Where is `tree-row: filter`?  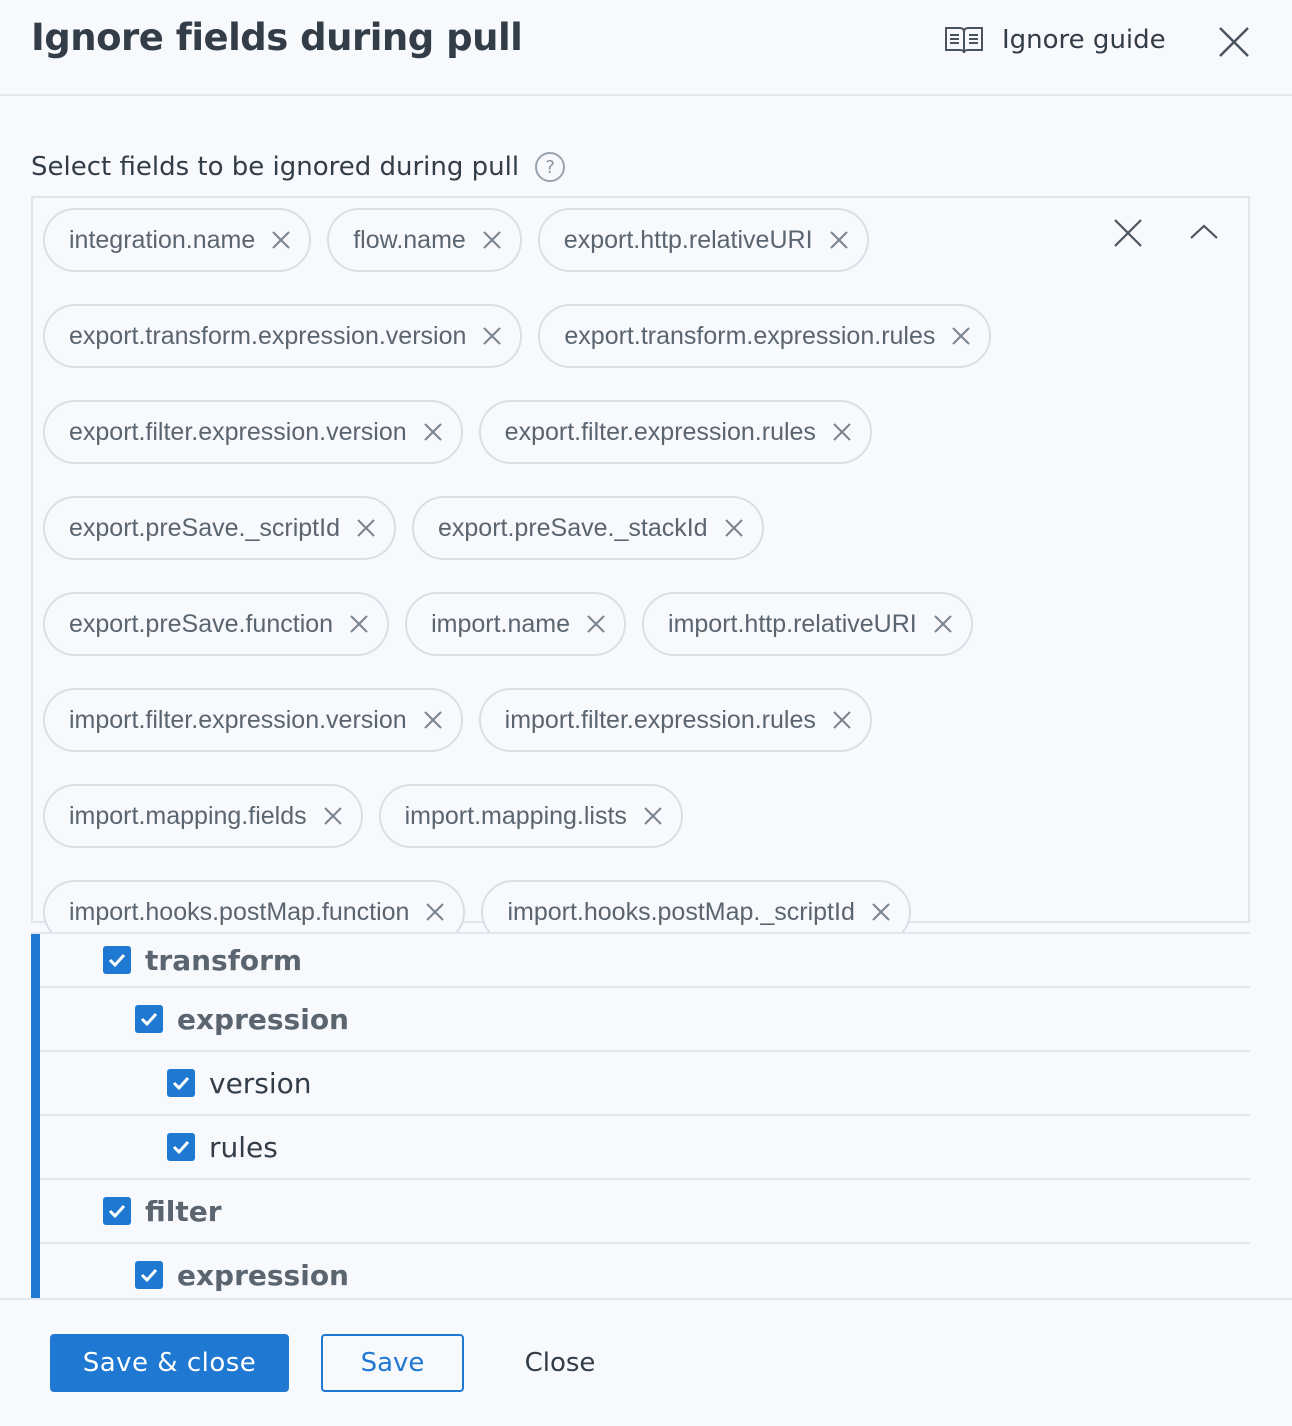
tree-row: filter is located at coordinates (640, 1212).